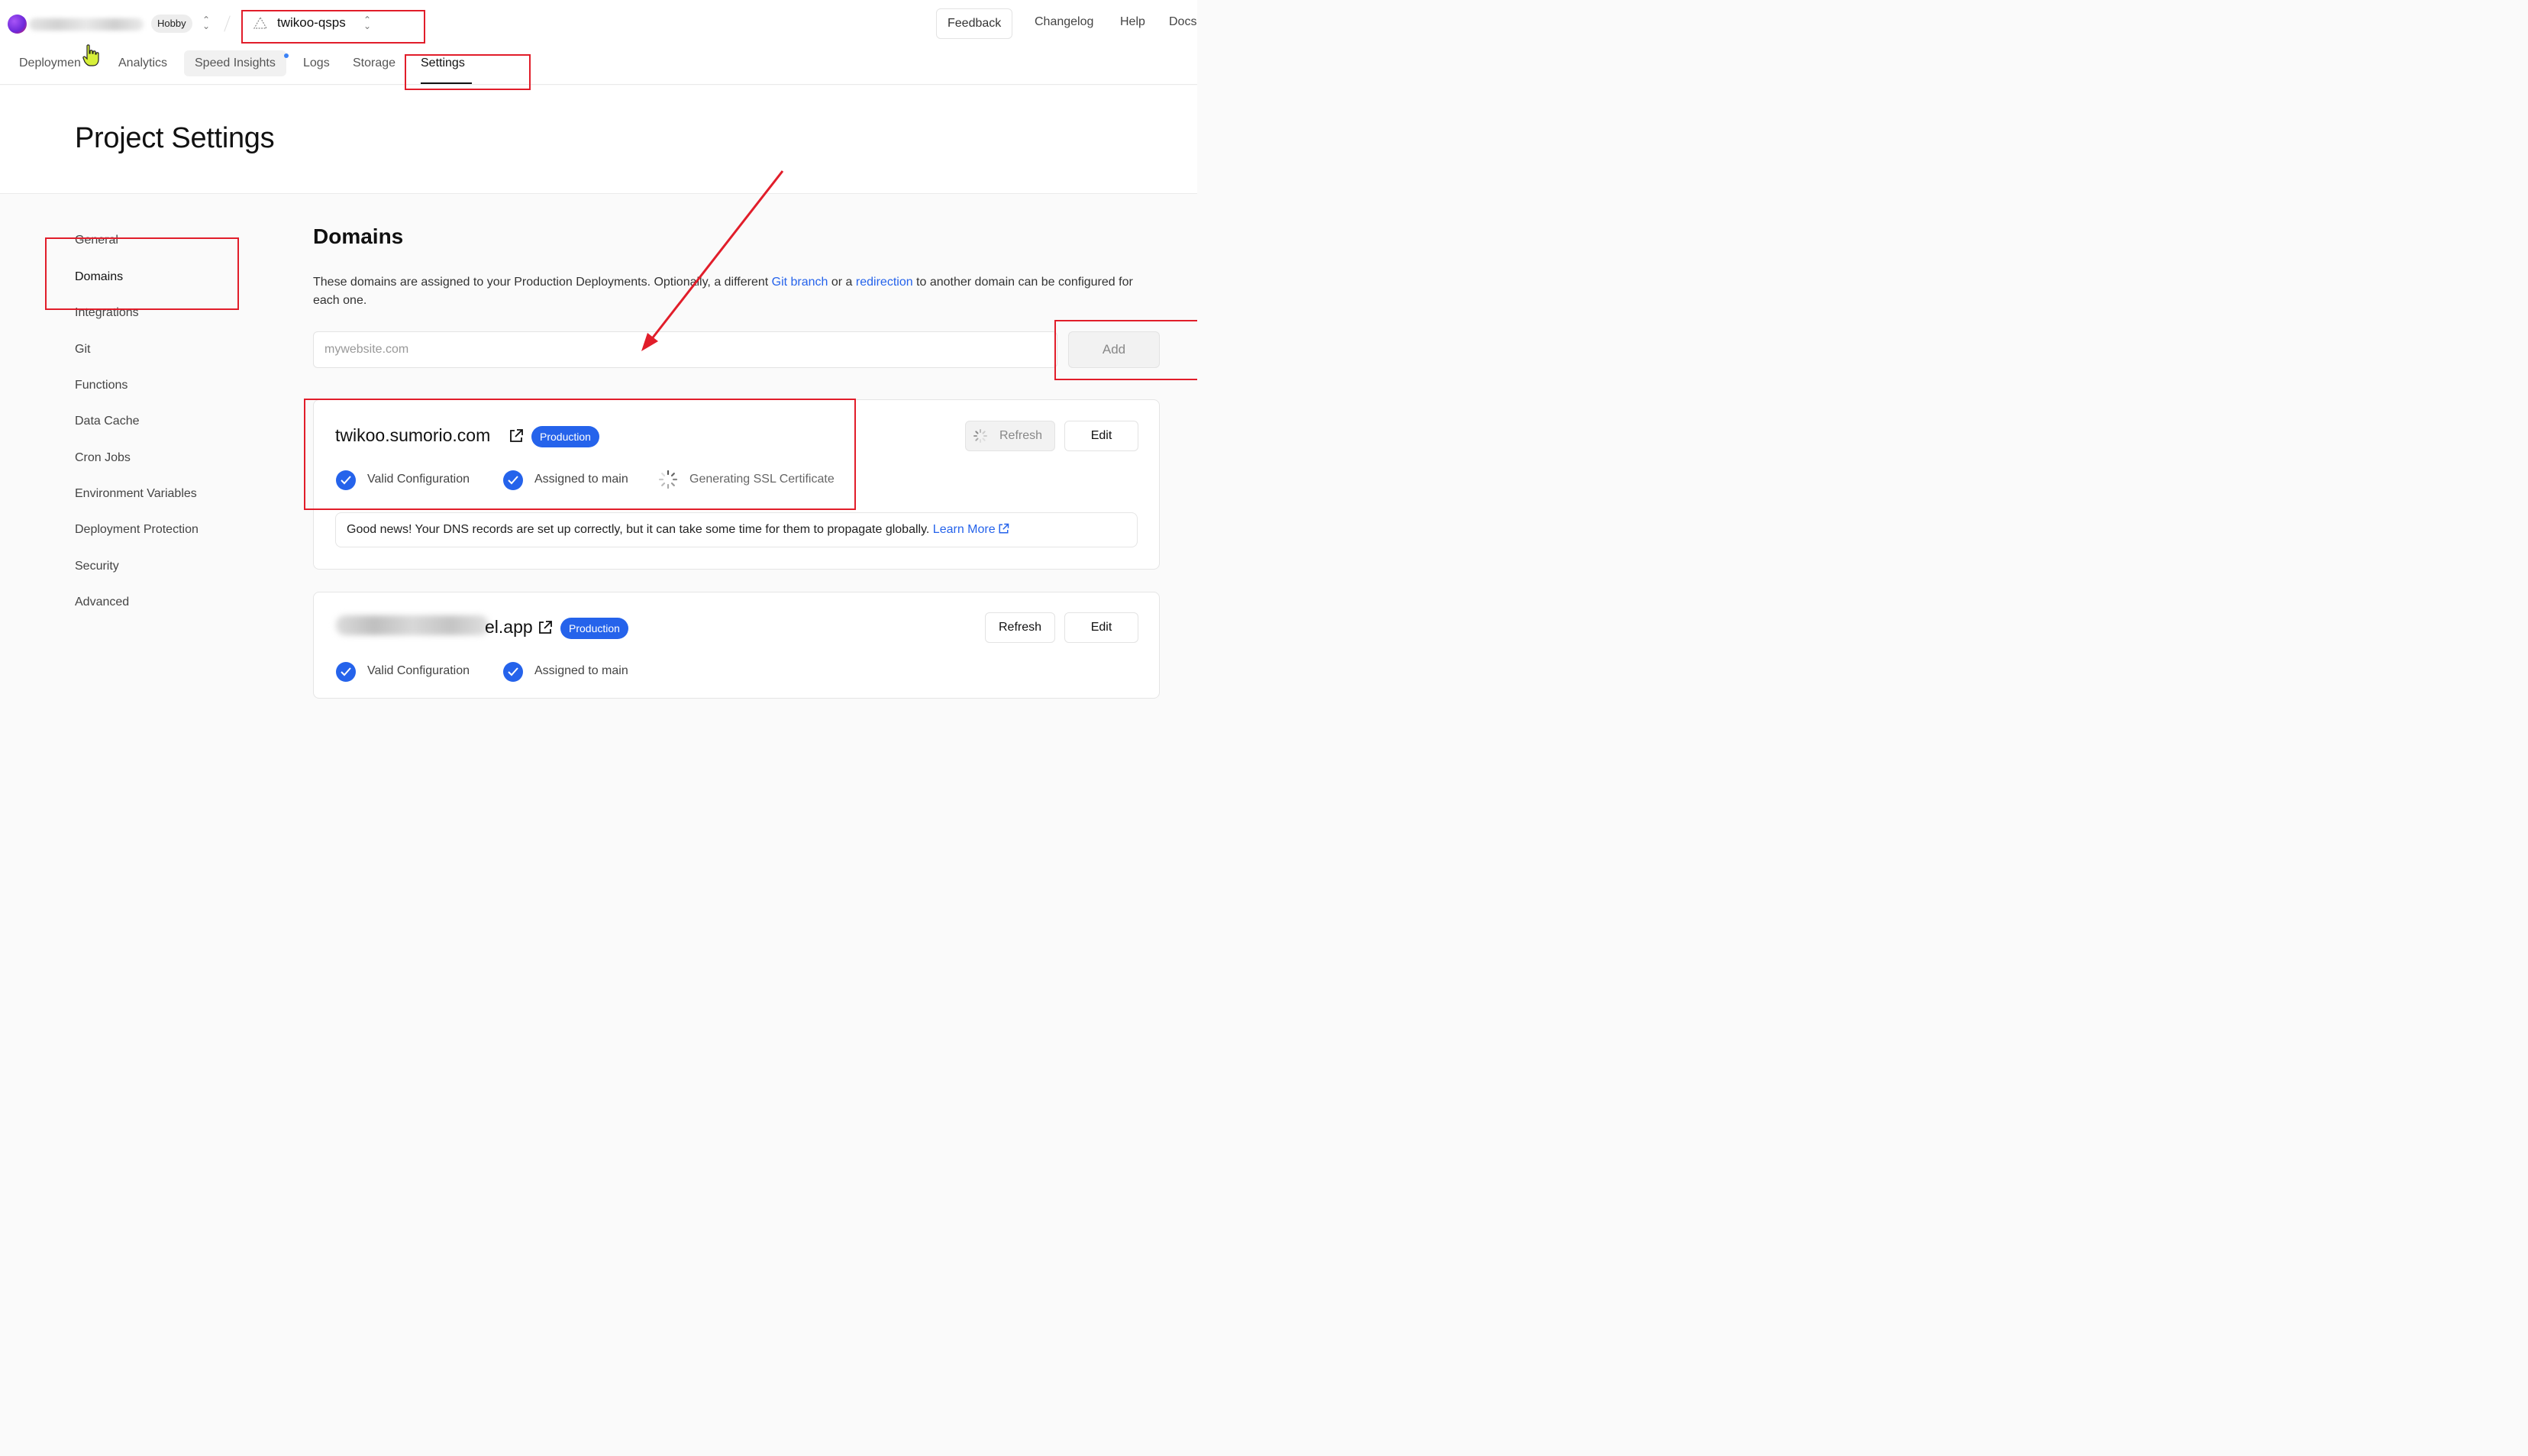  I want to click on domain-name-blurred, so click(412, 625).